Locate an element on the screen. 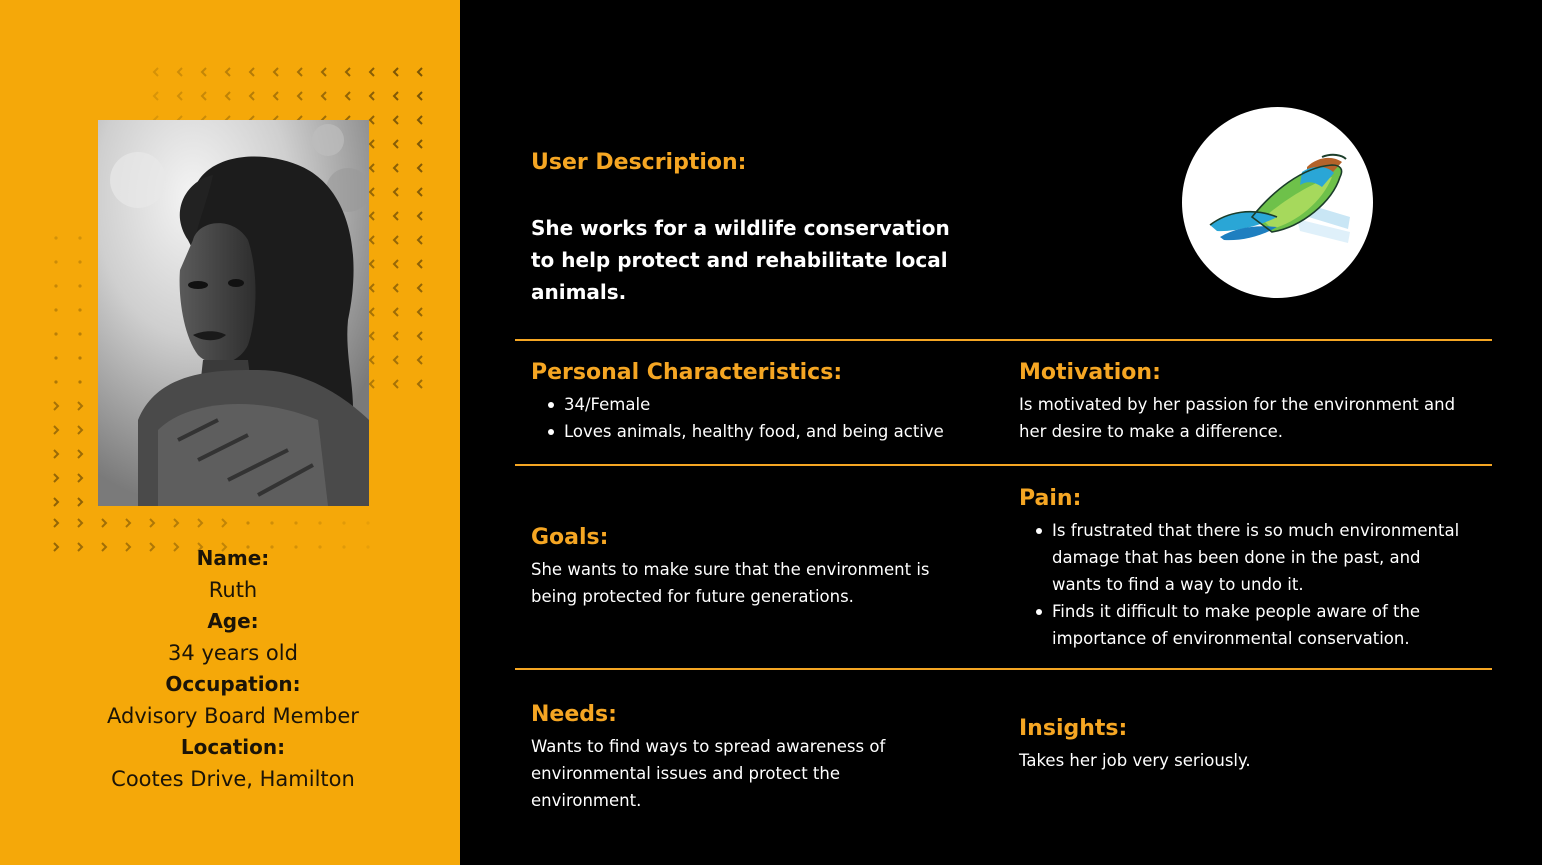 The width and height of the screenshot is (1542, 865). insights-title: Insights: is located at coordinates (1073, 728).